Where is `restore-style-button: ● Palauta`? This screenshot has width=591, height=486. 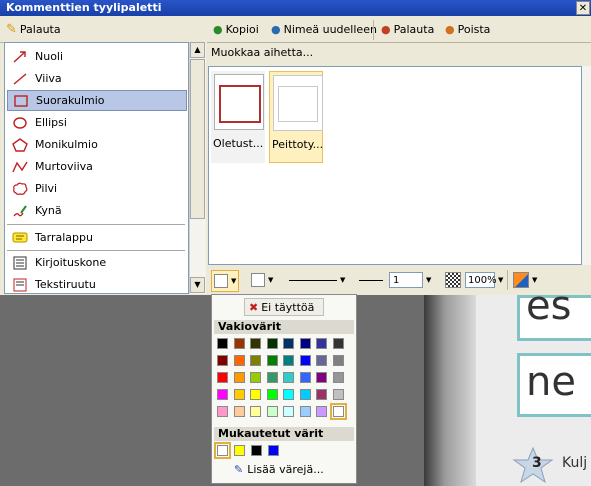 restore-style-button: ● Palauta is located at coordinates (407, 29).